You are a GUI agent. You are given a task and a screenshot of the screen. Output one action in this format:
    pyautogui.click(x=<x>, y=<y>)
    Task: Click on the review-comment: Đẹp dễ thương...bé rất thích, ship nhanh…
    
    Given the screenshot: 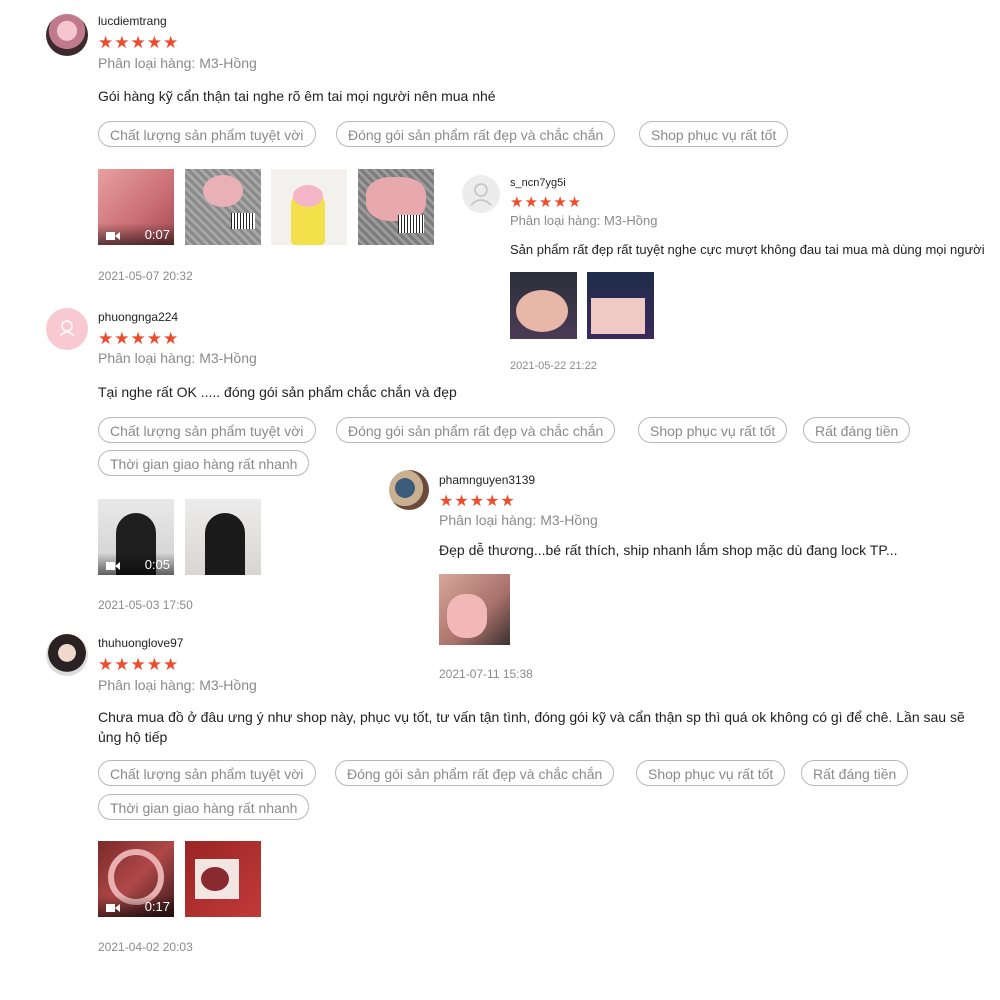 What is the action you would take?
    pyautogui.click(x=668, y=550)
    